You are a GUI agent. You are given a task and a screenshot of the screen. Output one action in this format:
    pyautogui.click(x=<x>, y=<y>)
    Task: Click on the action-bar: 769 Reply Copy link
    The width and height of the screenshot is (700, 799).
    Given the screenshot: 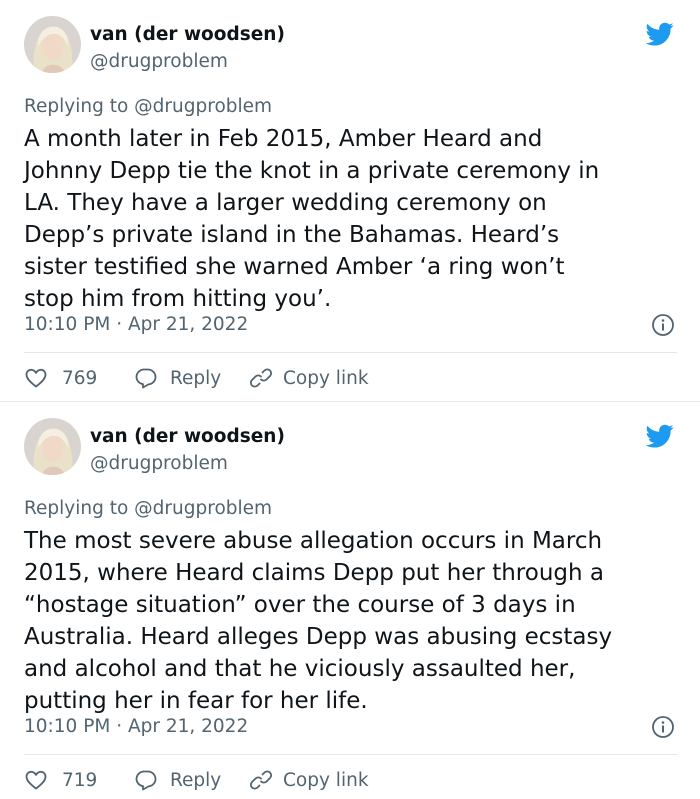 What is the action you would take?
    pyautogui.click(x=196, y=378)
    